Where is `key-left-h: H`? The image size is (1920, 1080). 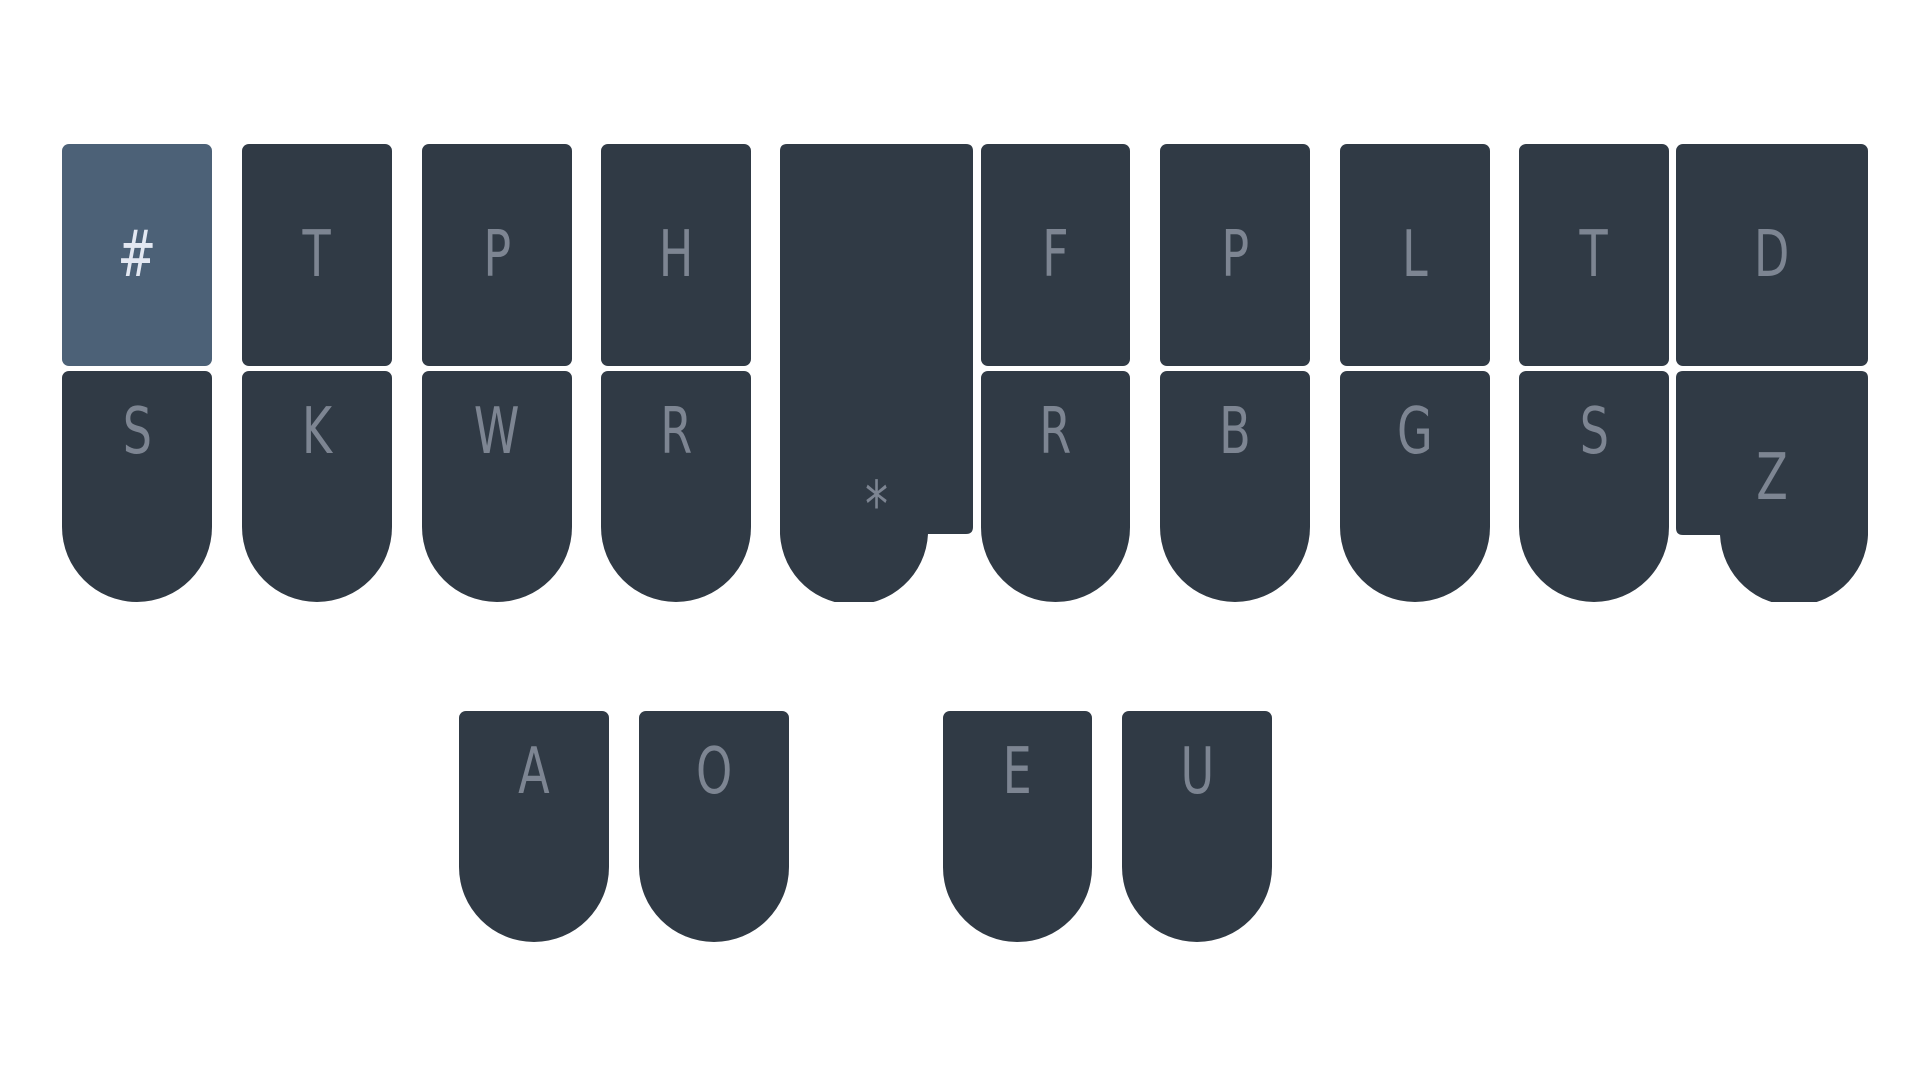 key-left-h: H is located at coordinates (676, 255).